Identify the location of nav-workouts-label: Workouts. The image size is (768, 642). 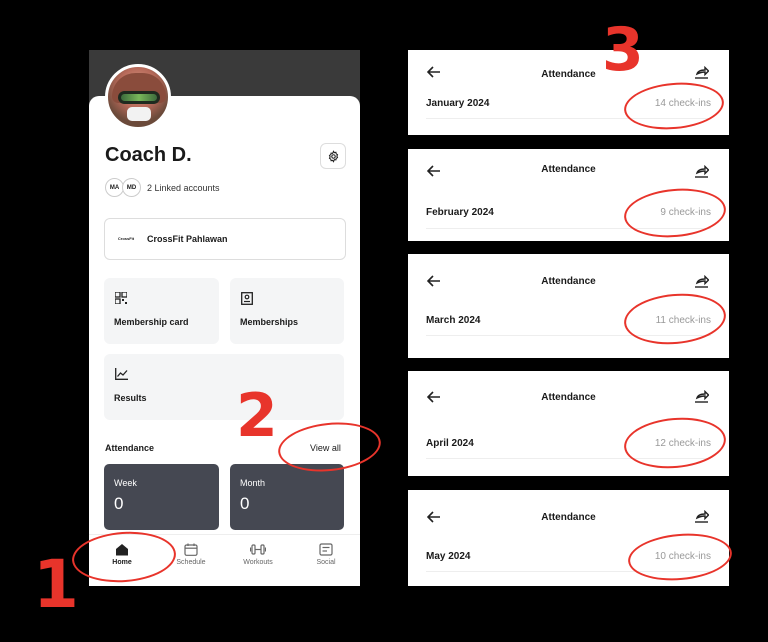
(258, 562).